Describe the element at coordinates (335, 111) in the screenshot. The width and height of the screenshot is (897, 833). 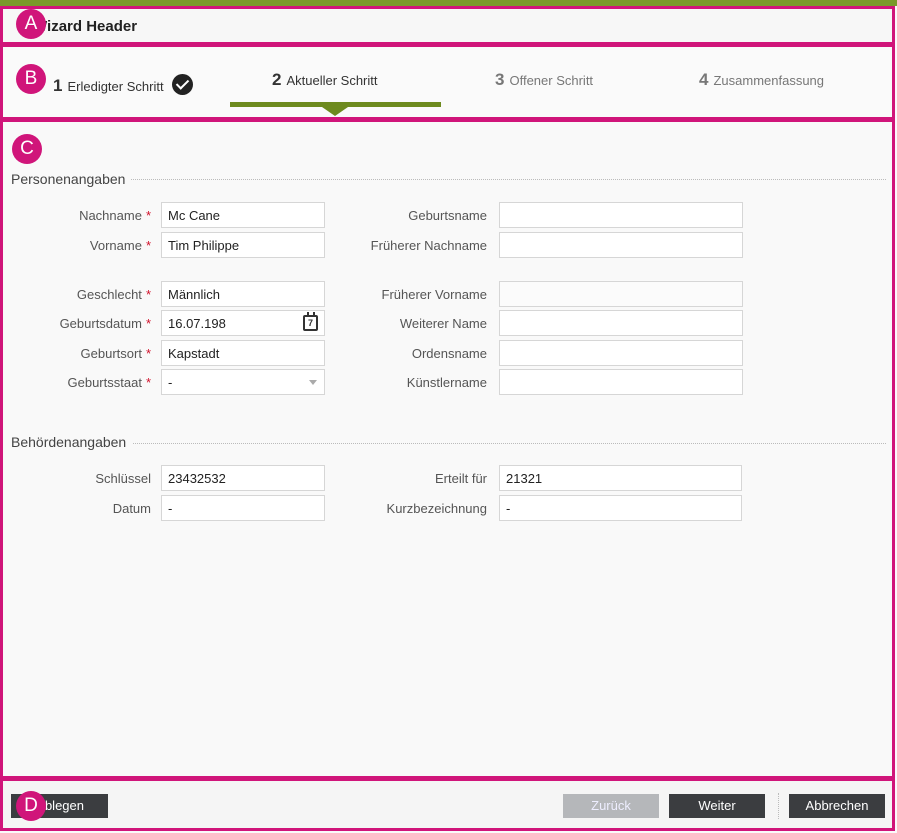
I see `active-step-arrow-icon` at that location.